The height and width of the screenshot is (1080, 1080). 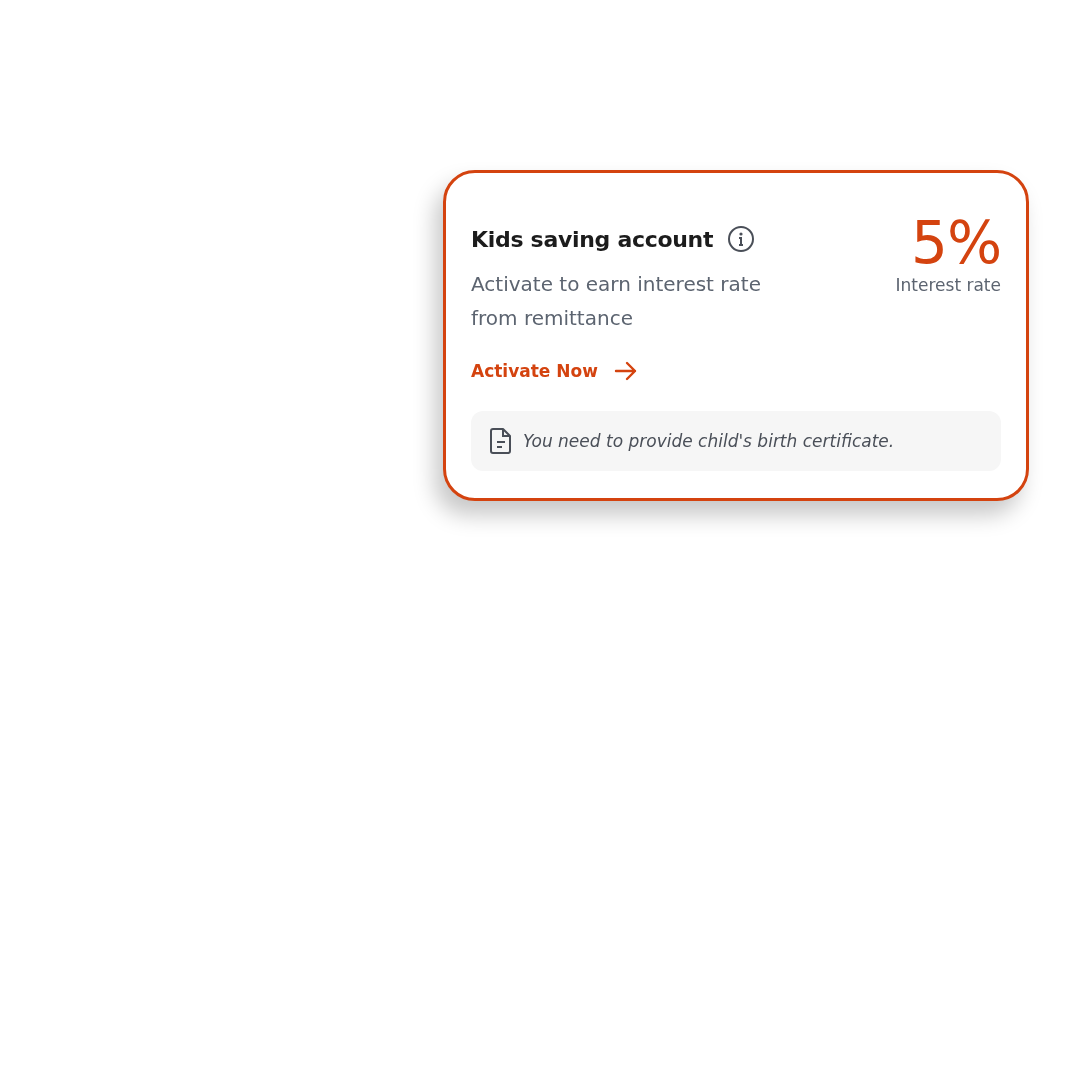 What do you see at coordinates (625, 371) in the screenshot?
I see `arrow-right-icon` at bounding box center [625, 371].